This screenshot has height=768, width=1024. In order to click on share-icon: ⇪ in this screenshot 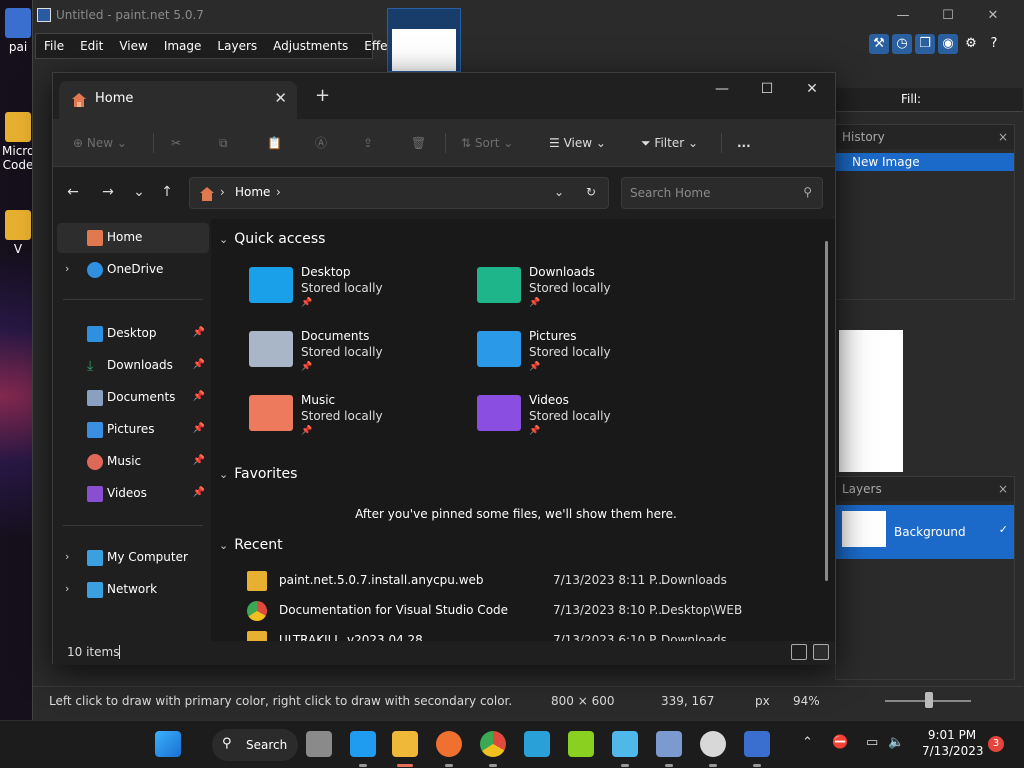, I will do `click(368, 143)`.